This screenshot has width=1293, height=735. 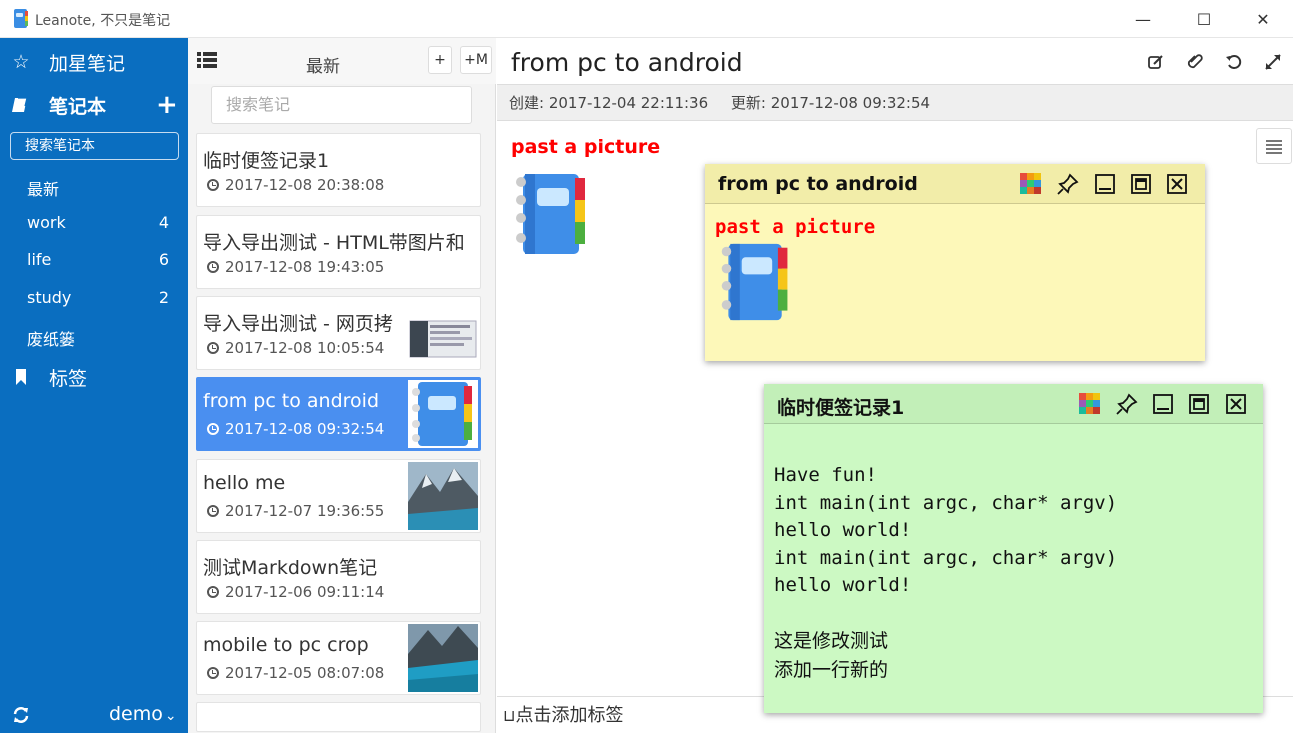 I want to click on note-item: 导入导出测试 - 网页拷 2017-12-08 10:05:54, so click(x=338, y=333).